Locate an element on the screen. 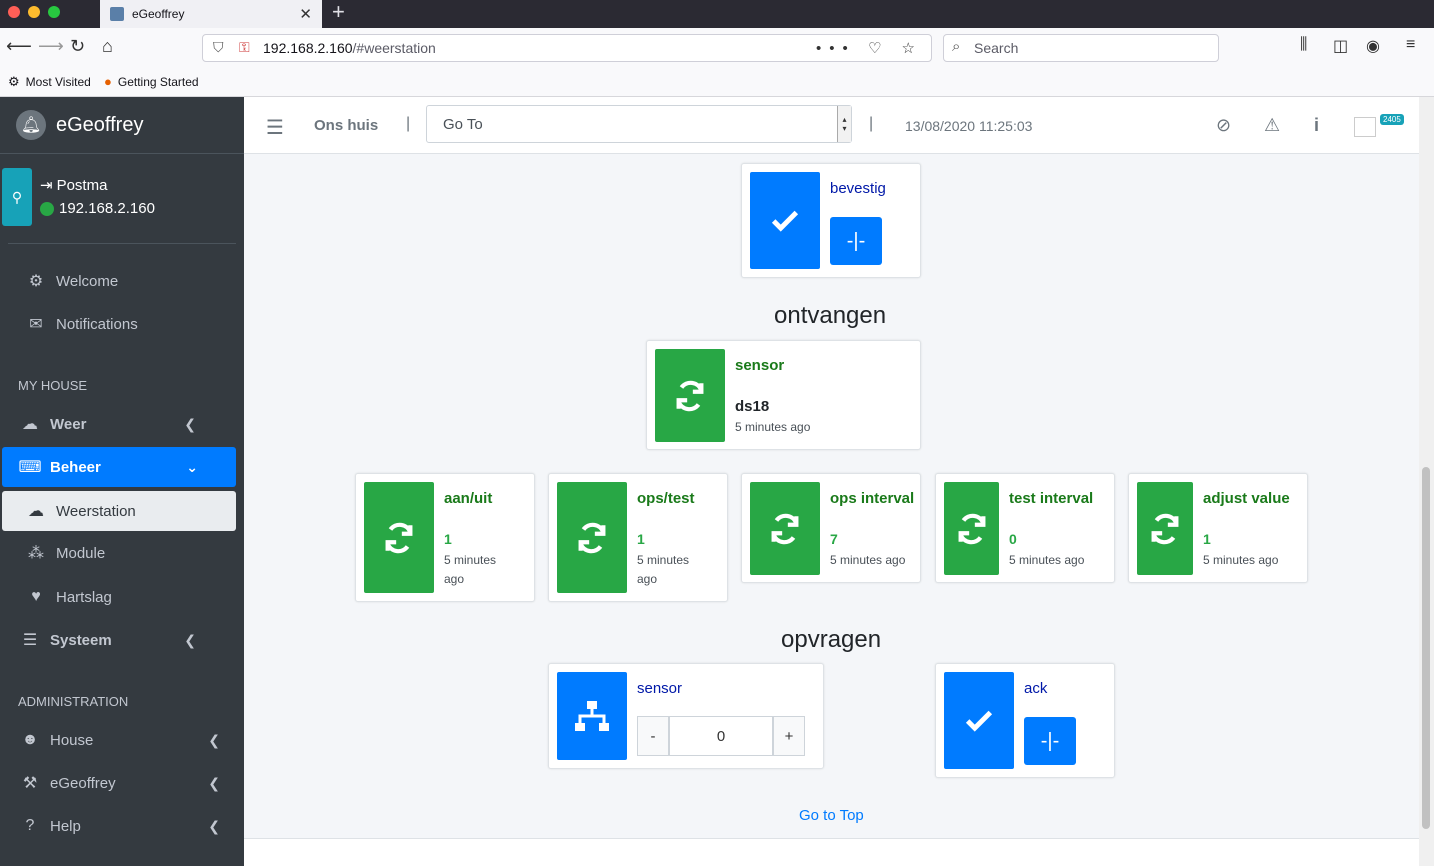  url-bar: ⛉ ⚿ 192.168.2.160/#weerstation ••• ♡ ☆ is located at coordinates (567, 48).